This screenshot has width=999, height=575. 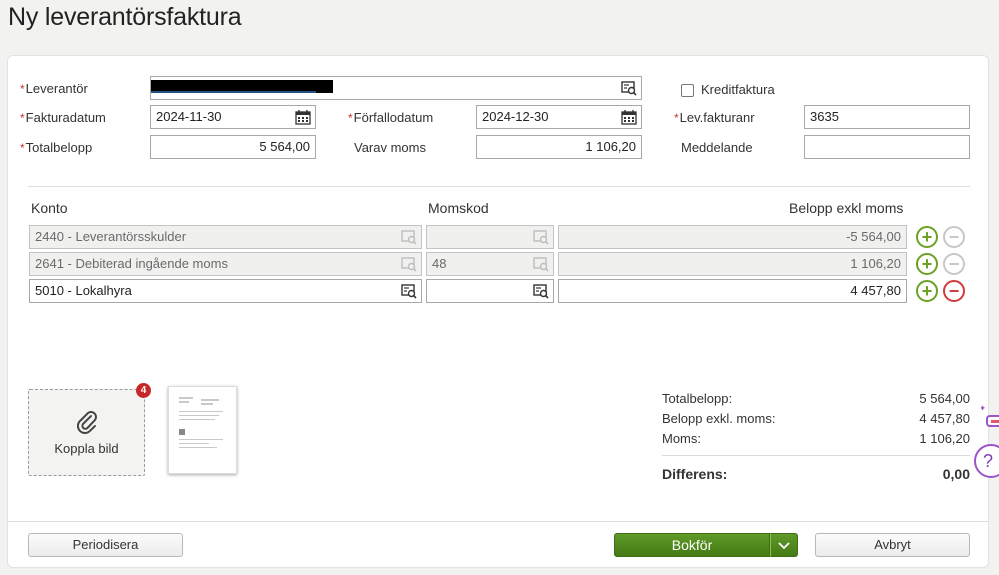 I want to click on summary-totalbelopp: Totalbelopp: 5 564,00, so click(x=816, y=398).